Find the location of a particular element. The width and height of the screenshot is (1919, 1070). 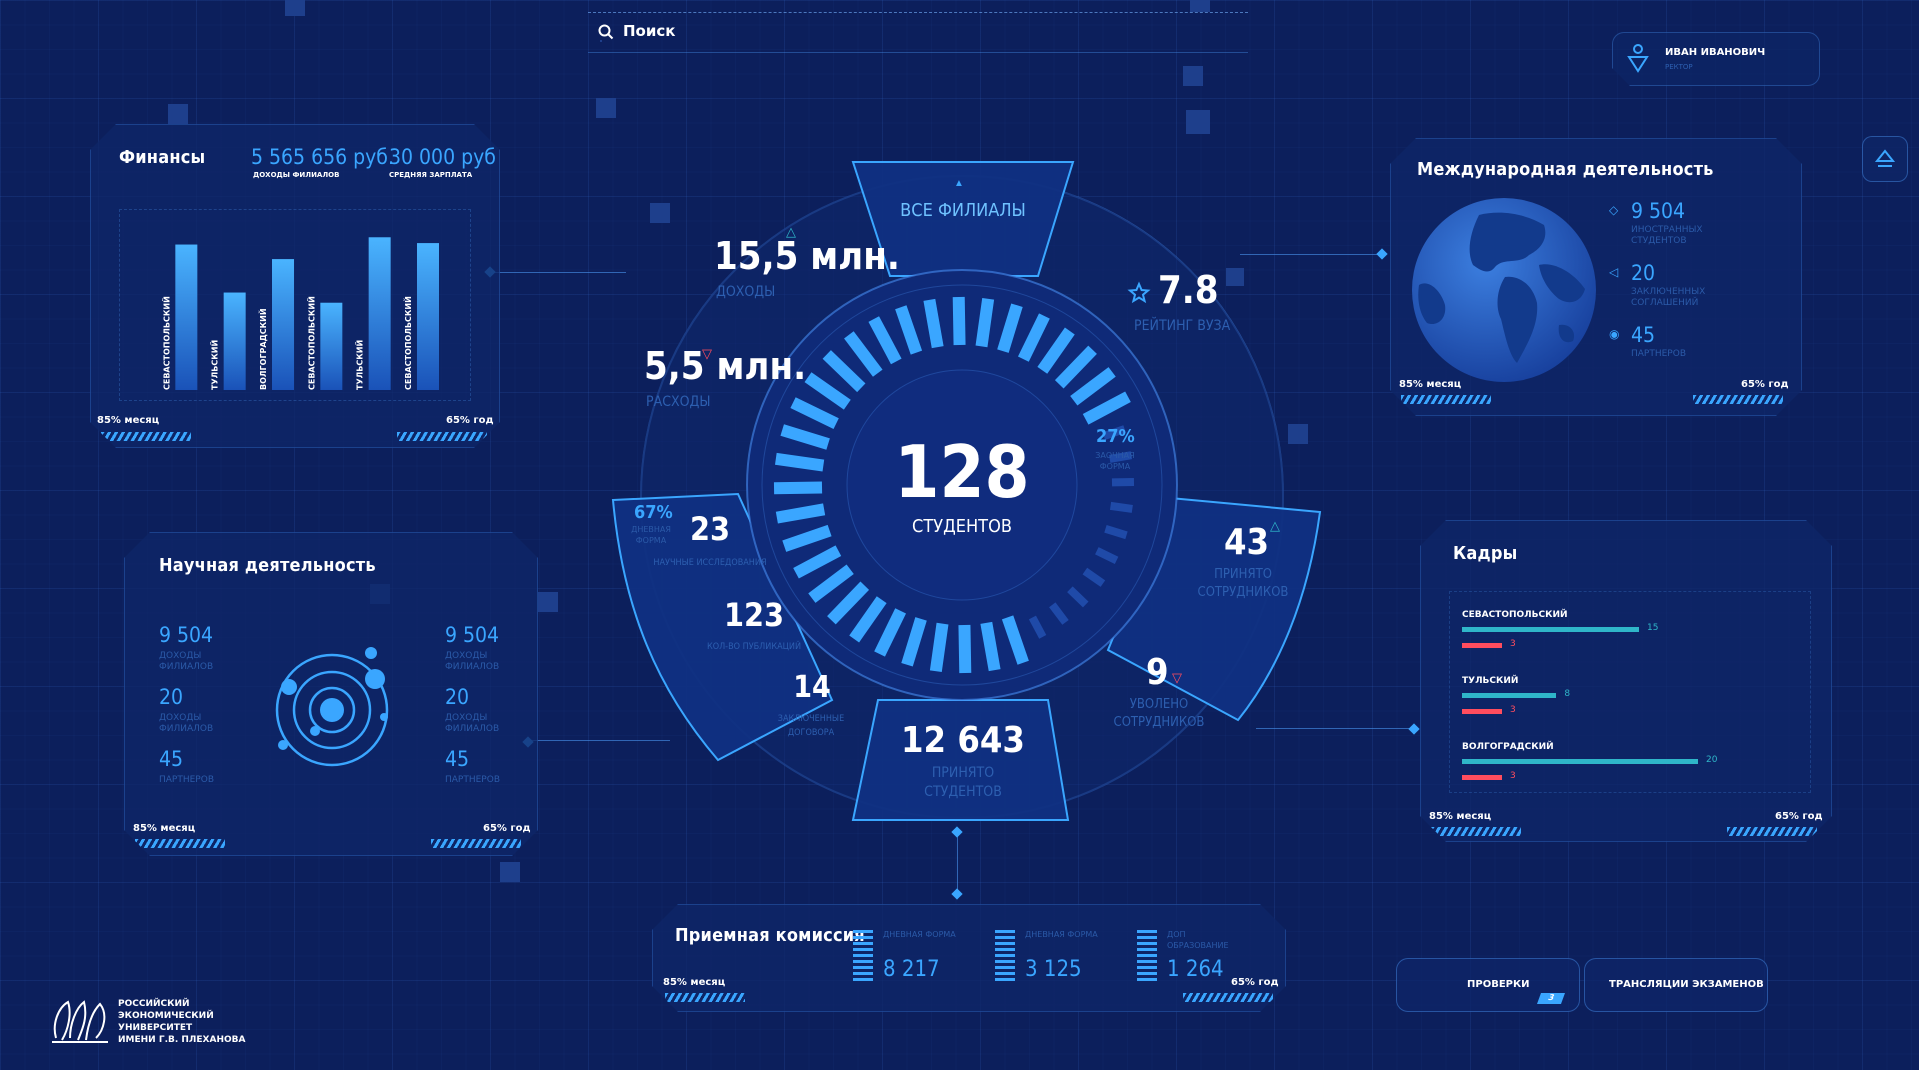

user-profile: ИВАН ИВАНОВИЧ РЕКТОР is located at coordinates (1716, 59).